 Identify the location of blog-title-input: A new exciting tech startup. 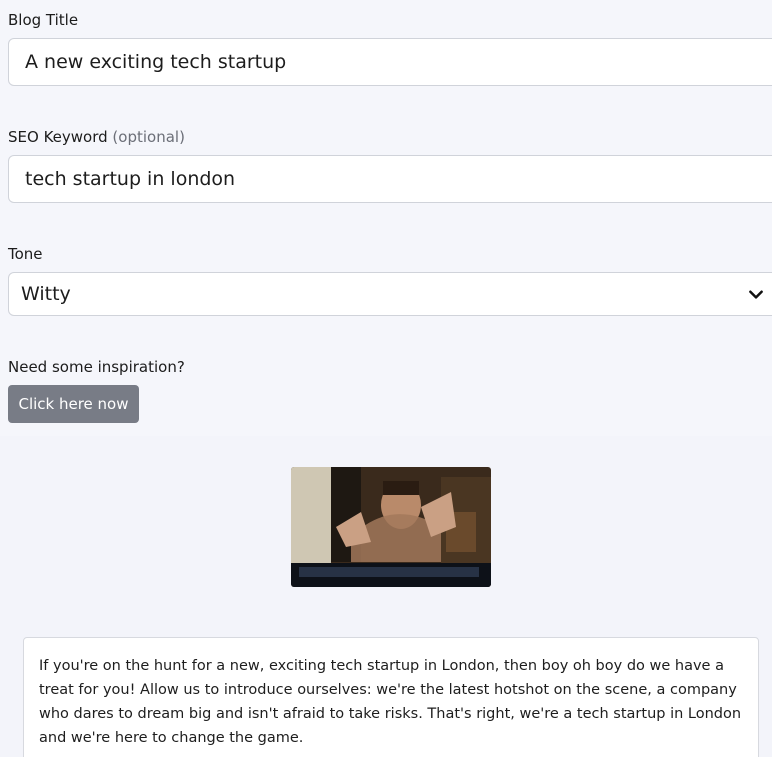
(390, 62).